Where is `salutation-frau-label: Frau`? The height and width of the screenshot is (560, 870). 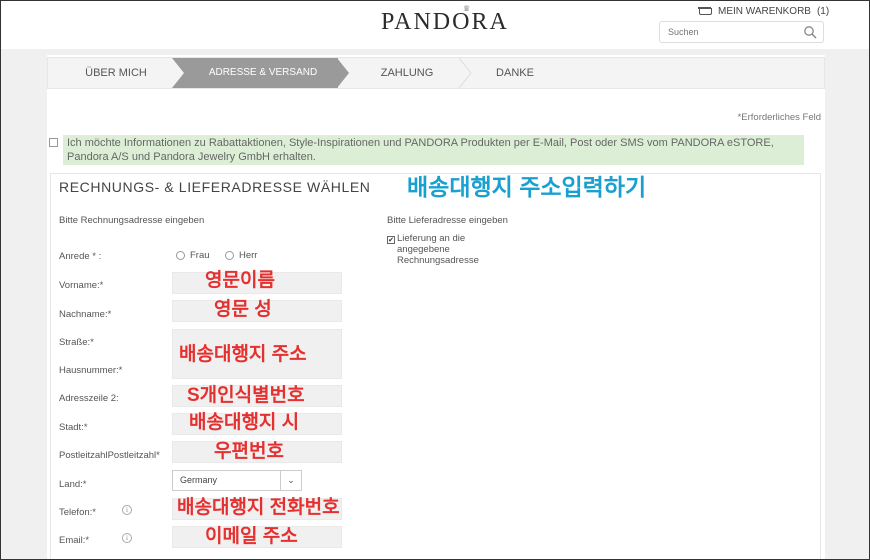
salutation-frau-label: Frau is located at coordinates (200, 255).